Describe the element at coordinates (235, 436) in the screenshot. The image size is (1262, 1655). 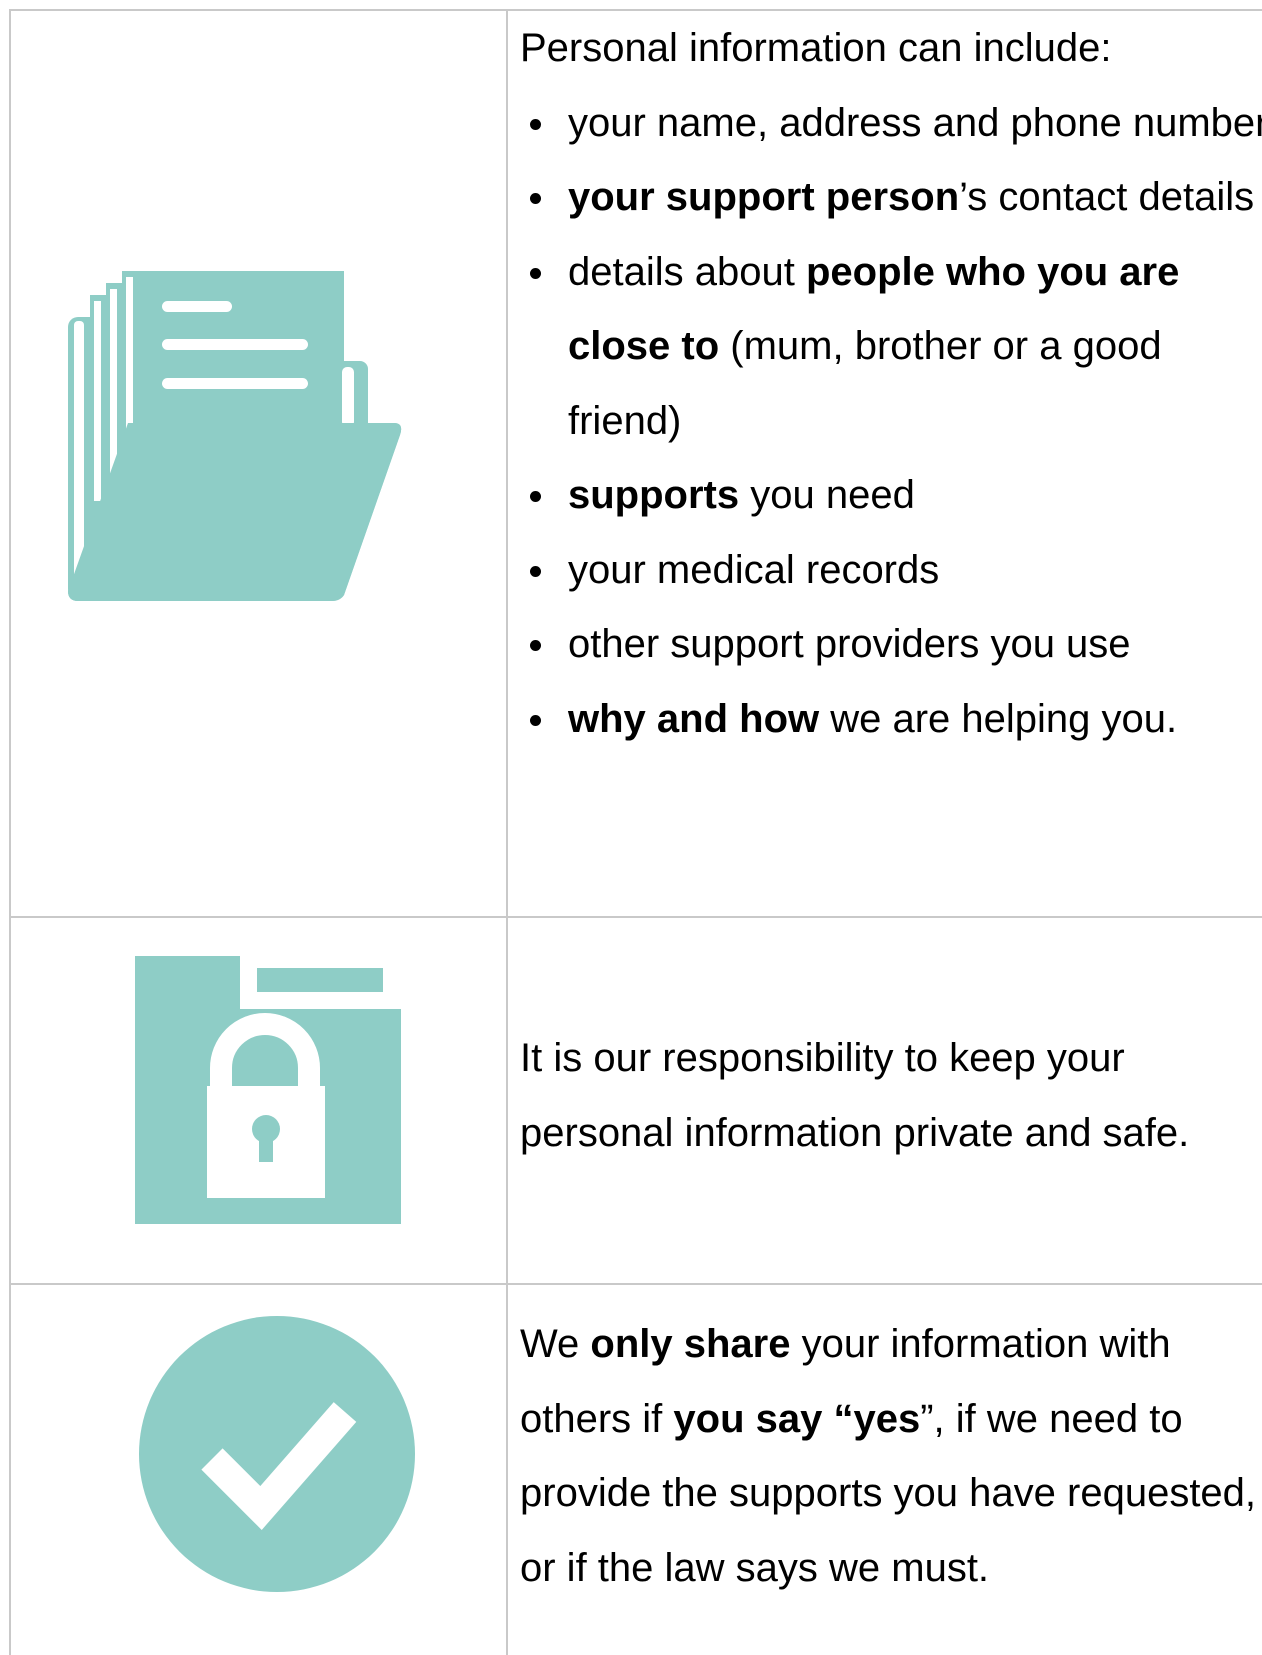
I see `open-folder-documents-icon` at that location.